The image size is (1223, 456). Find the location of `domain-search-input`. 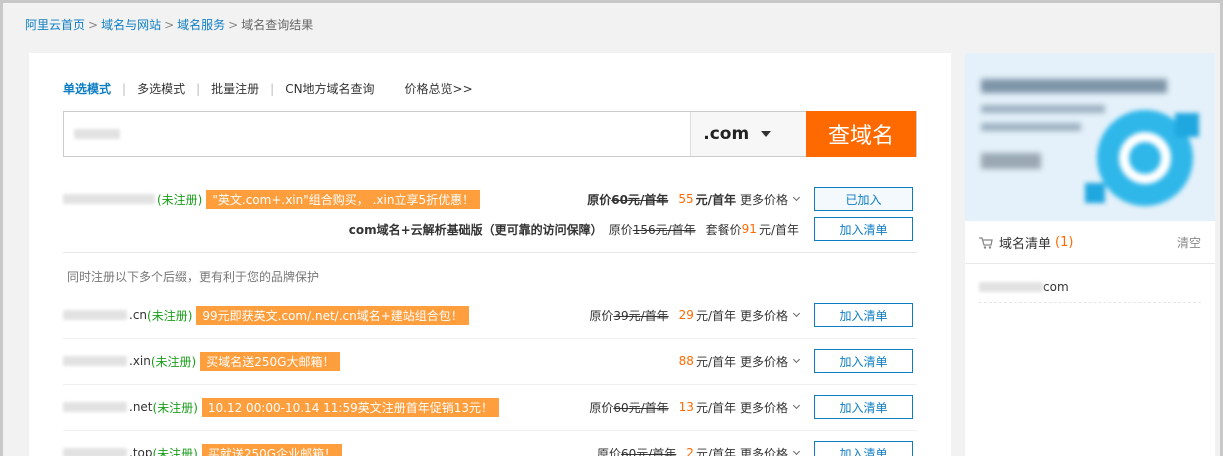

domain-search-input is located at coordinates (377, 134).